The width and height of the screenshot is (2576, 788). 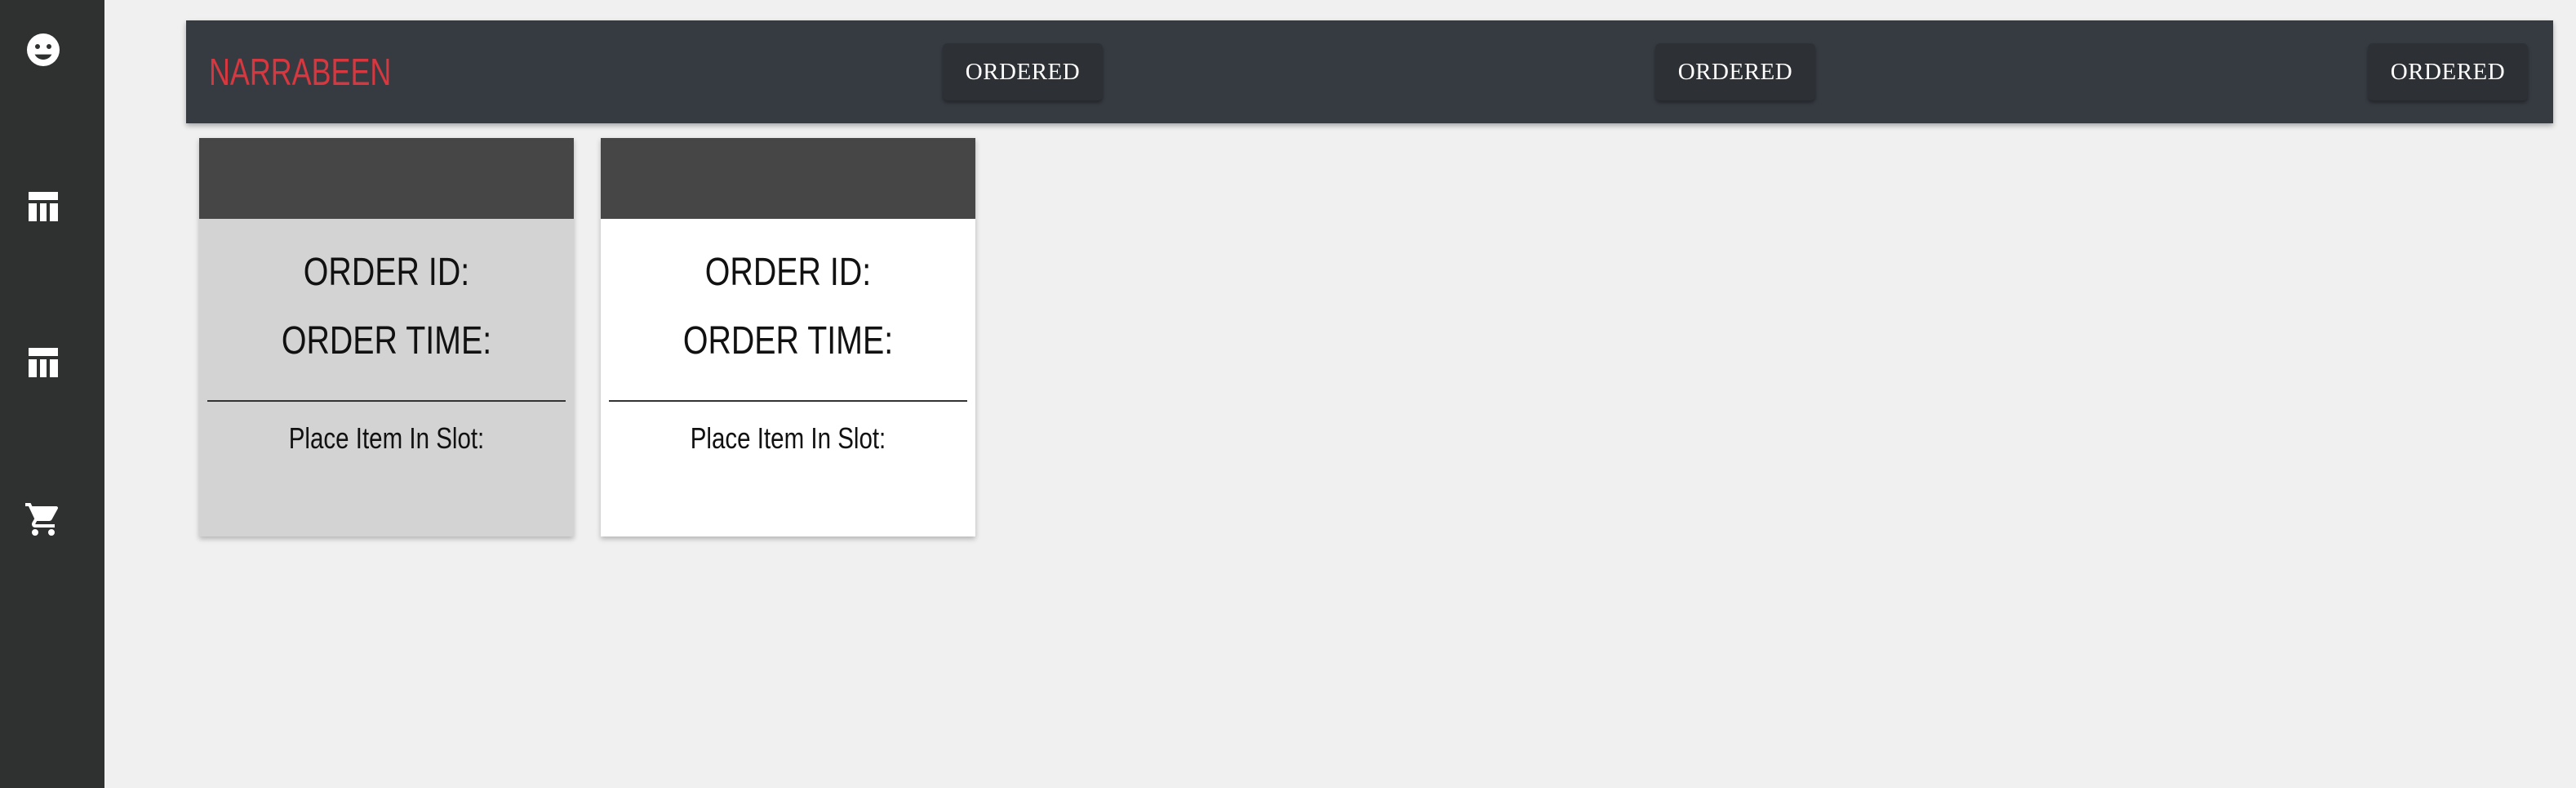 I want to click on status-button-ordered-3: ORDERED, so click(x=2448, y=71).